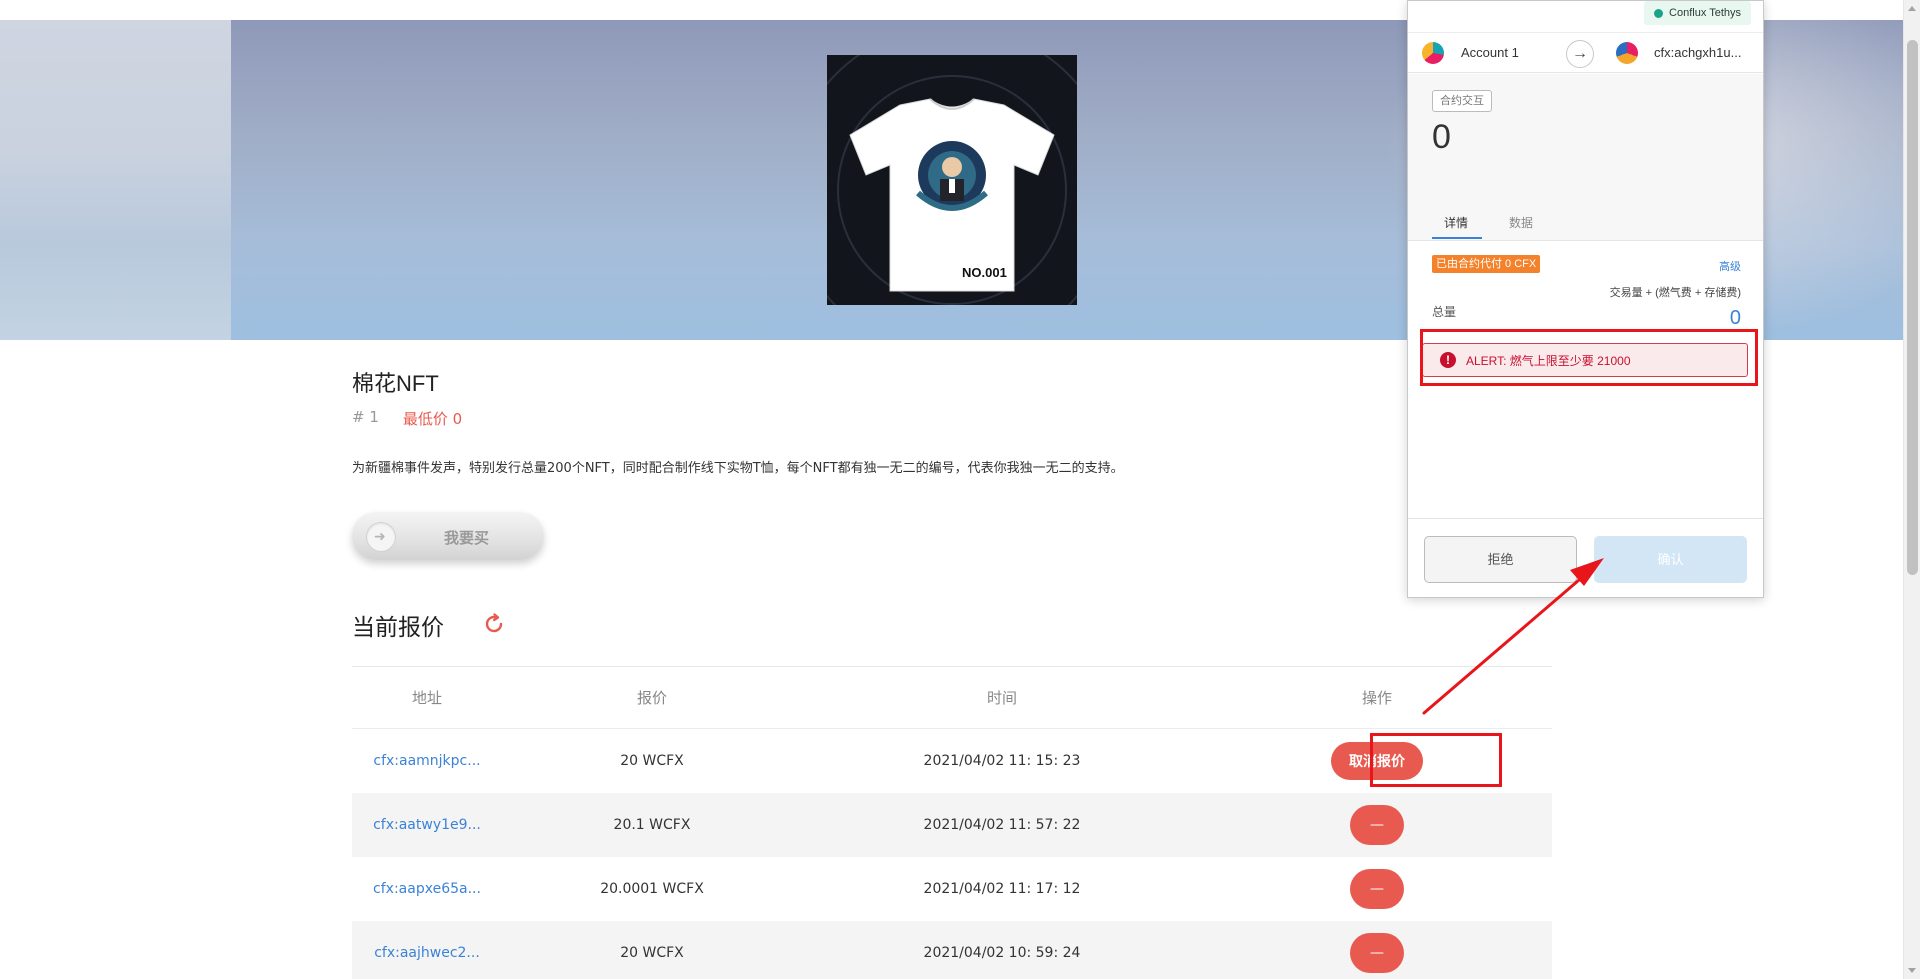 The width and height of the screenshot is (1920, 979). Describe the element at coordinates (1500, 559) in the screenshot. I see `reject-button: 拒绝` at that location.